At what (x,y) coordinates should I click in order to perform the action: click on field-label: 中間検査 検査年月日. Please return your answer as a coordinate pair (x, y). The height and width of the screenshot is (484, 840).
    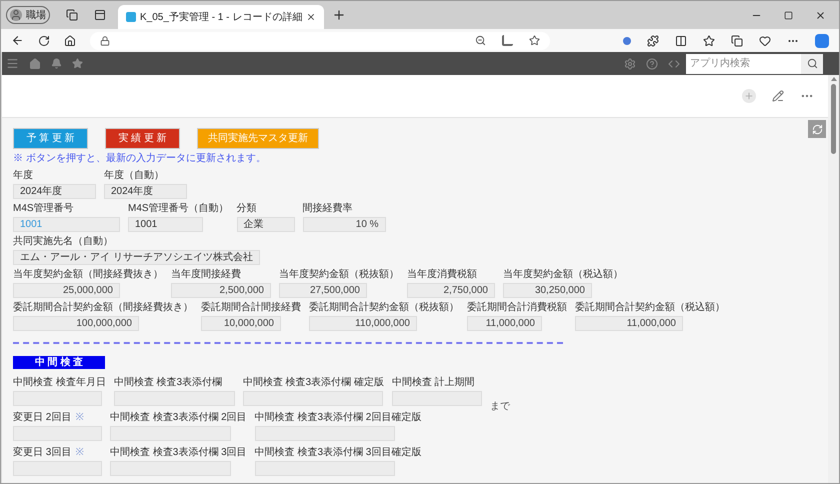
    Looking at the image, I should click on (59, 383).